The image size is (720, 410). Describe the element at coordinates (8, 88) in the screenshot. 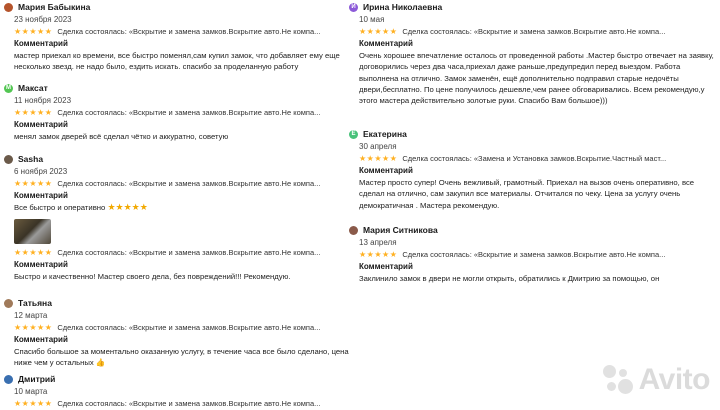

I see `avatar: М` at that location.